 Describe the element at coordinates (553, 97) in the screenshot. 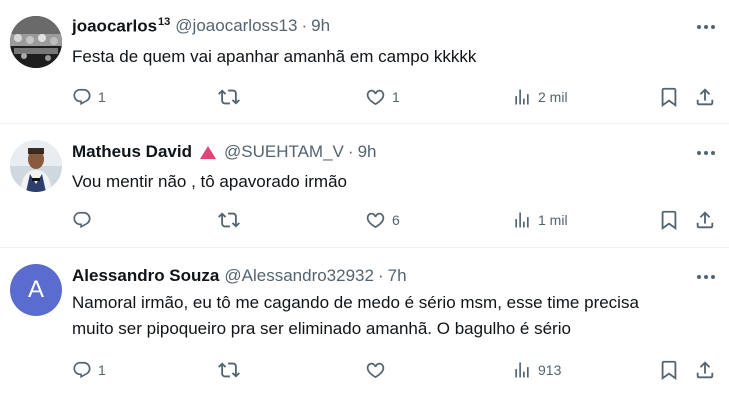

I see `view-count: 2 mil` at that location.